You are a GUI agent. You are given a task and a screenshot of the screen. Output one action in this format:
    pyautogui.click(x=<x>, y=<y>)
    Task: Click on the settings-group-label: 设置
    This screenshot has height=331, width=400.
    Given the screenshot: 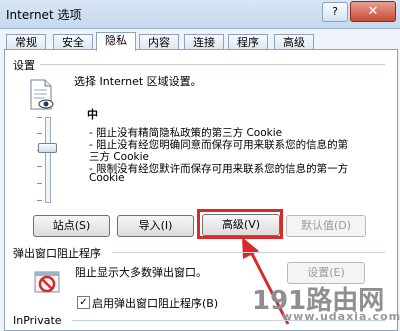 What is the action you would take?
    pyautogui.click(x=24, y=65)
    